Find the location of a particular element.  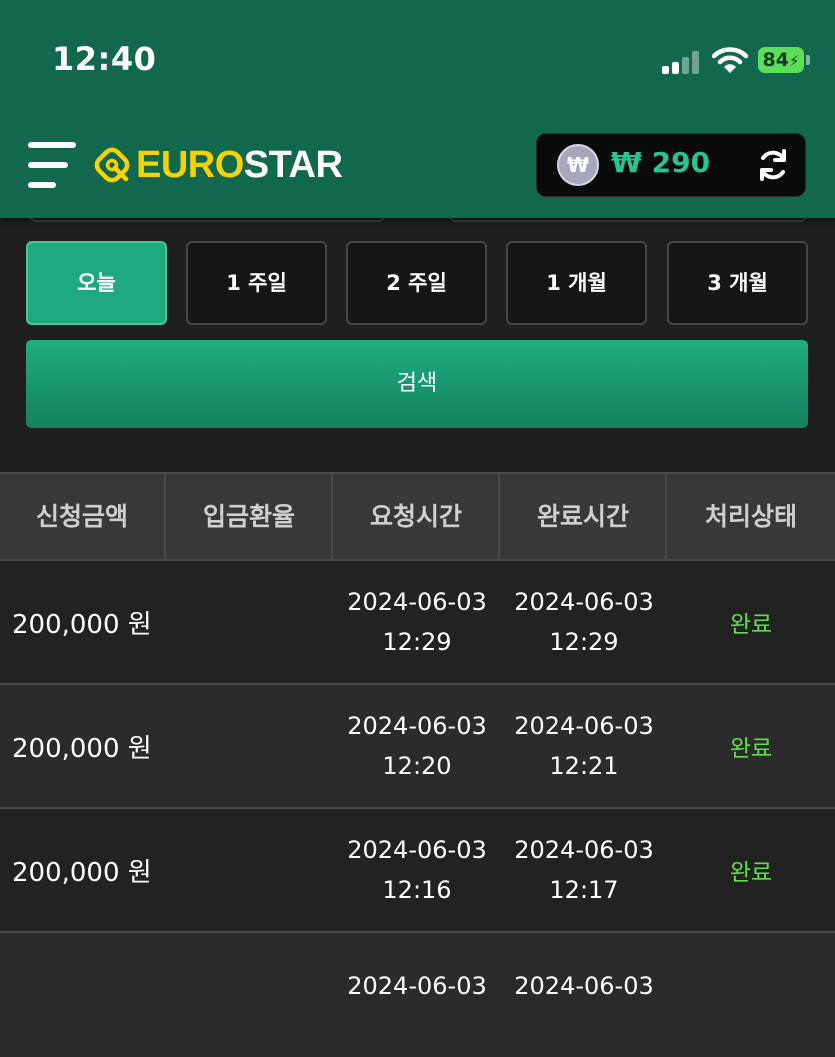

request-time-cell: 2024-06-03 12:20 is located at coordinates (417, 746).